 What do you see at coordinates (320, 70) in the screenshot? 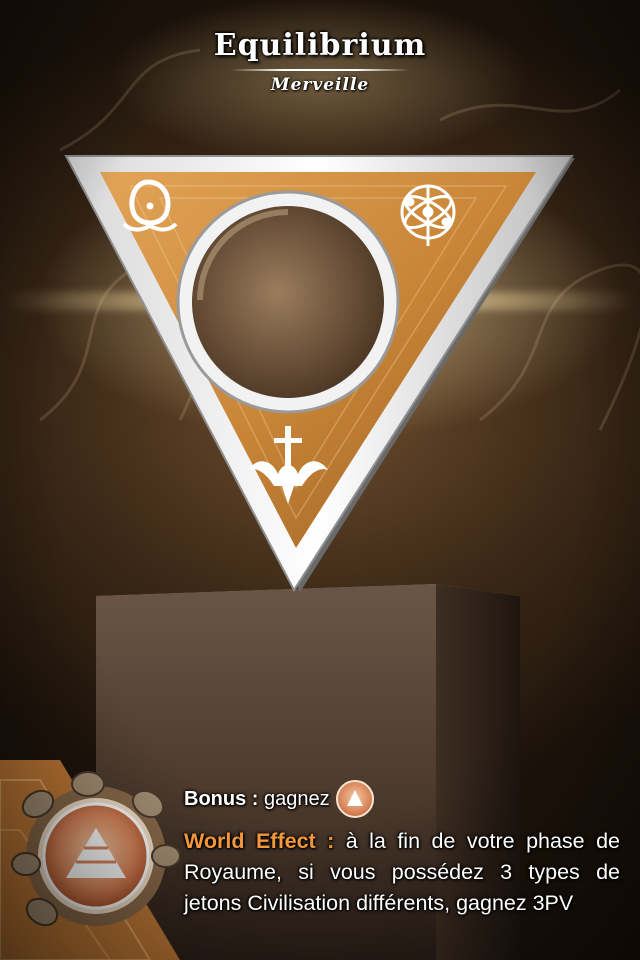
I see `title-rule` at bounding box center [320, 70].